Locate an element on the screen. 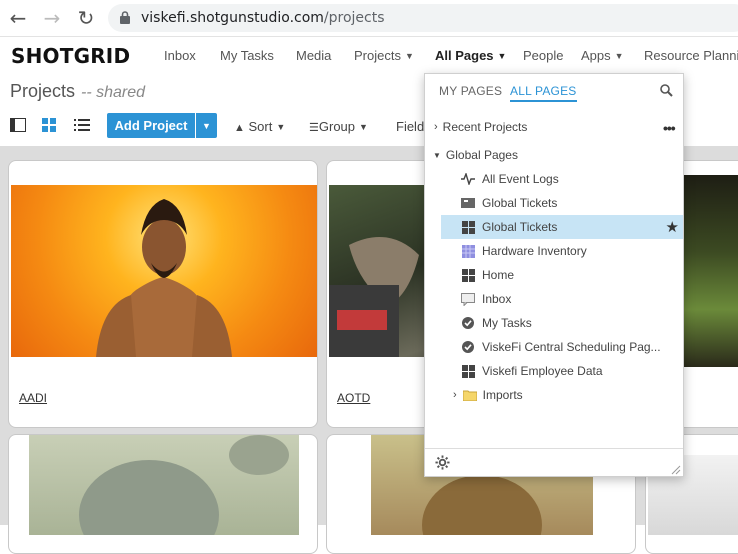  detail-view-icon is located at coordinates (82, 125).